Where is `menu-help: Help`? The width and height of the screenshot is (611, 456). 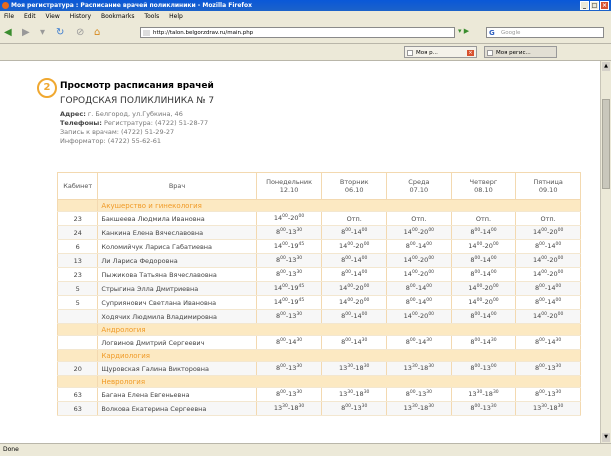
menu-help: Help is located at coordinates (176, 16).